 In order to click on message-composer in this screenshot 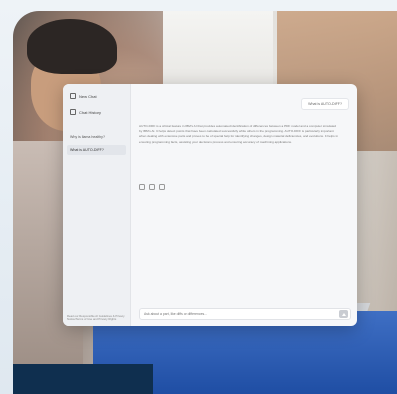, I will do `click(245, 314)`.